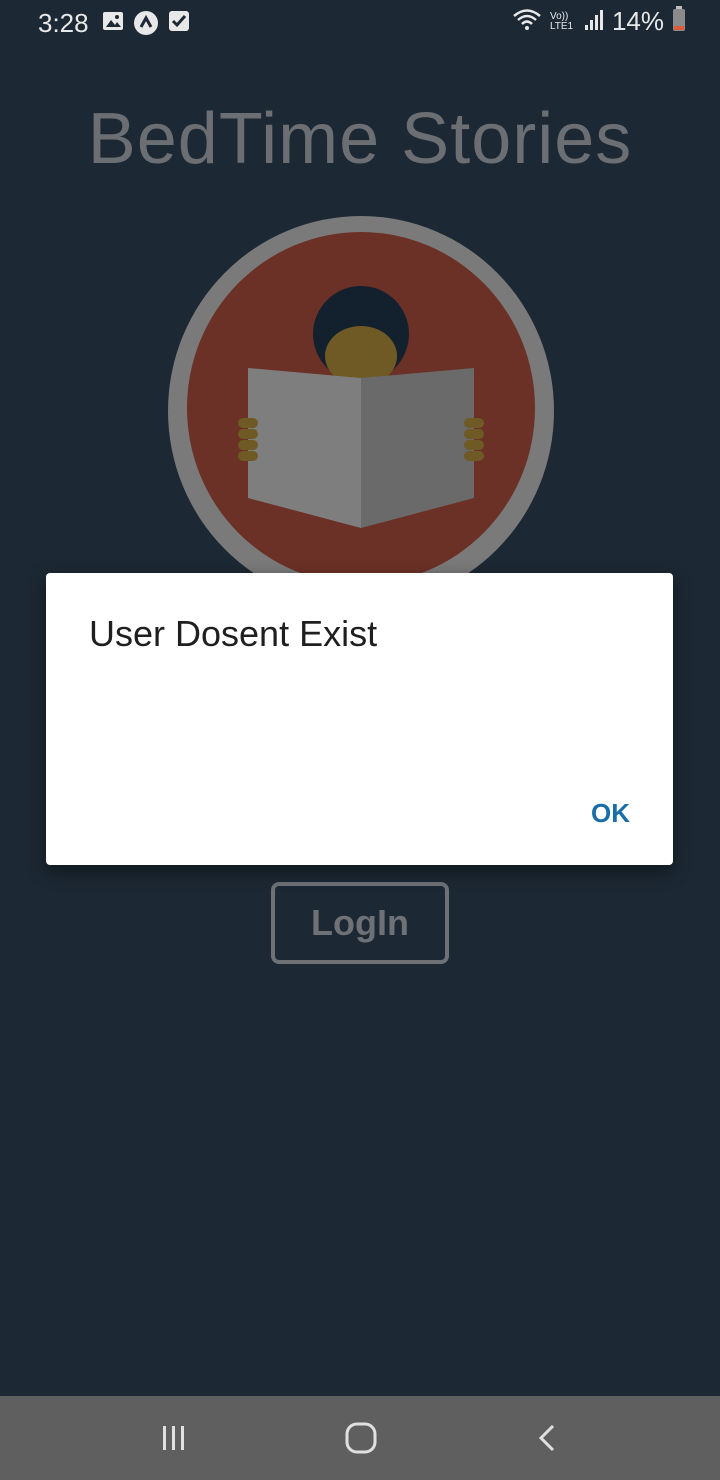  Describe the element at coordinates (113, 23) in the screenshot. I see `image-icon` at that location.